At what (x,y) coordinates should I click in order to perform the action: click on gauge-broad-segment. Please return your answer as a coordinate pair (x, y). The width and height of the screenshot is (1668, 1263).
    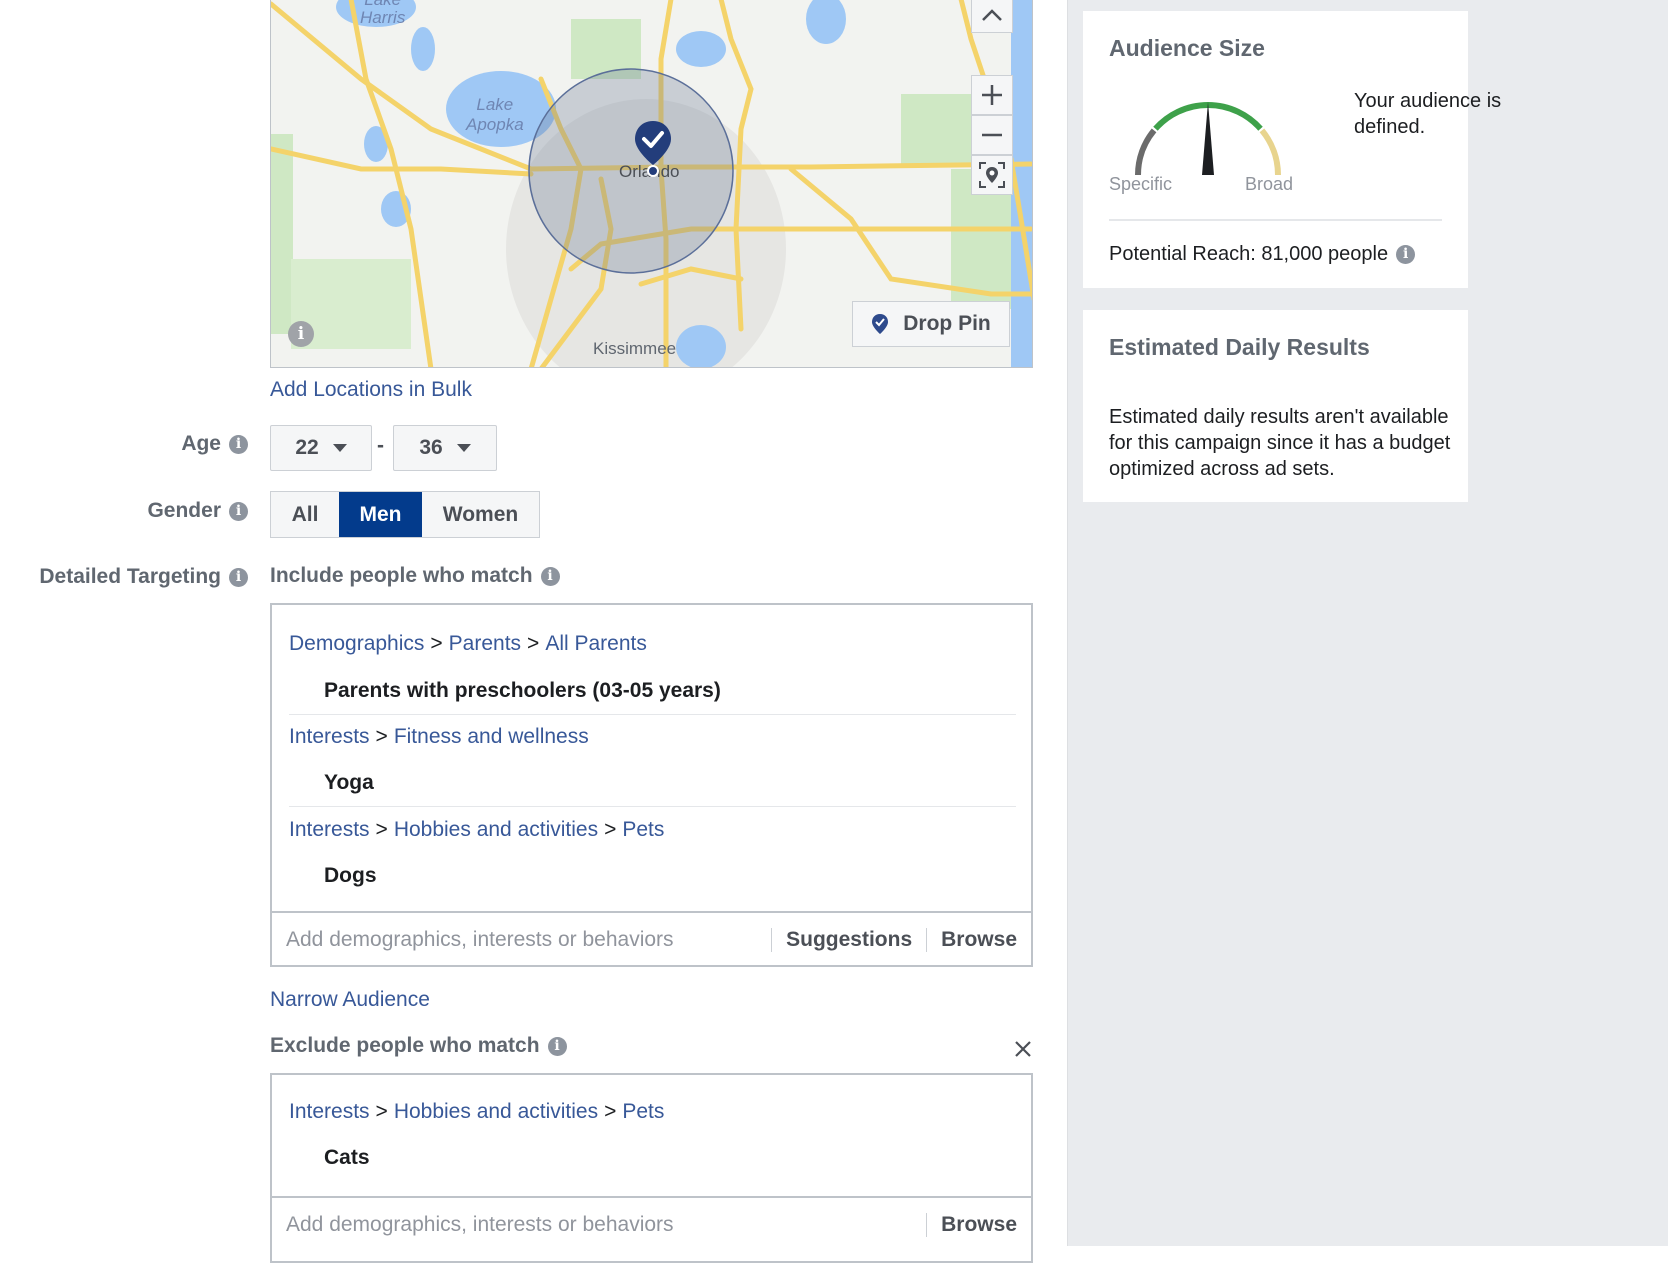
    Looking at the image, I should click on (1270, 152).